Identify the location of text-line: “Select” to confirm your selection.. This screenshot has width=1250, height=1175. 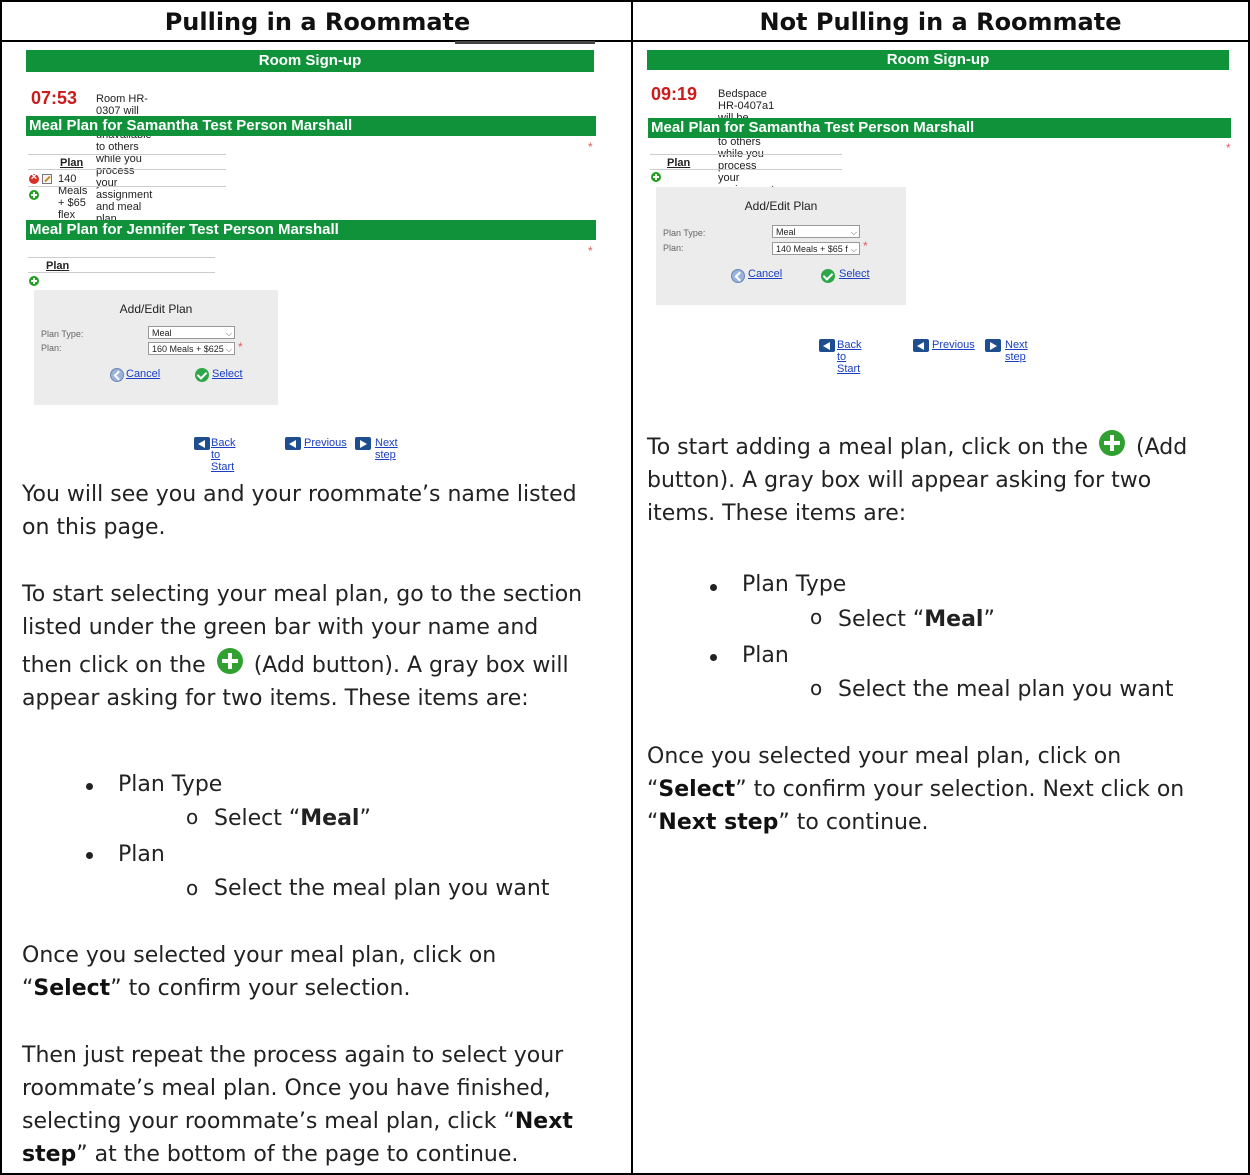
(259, 988).